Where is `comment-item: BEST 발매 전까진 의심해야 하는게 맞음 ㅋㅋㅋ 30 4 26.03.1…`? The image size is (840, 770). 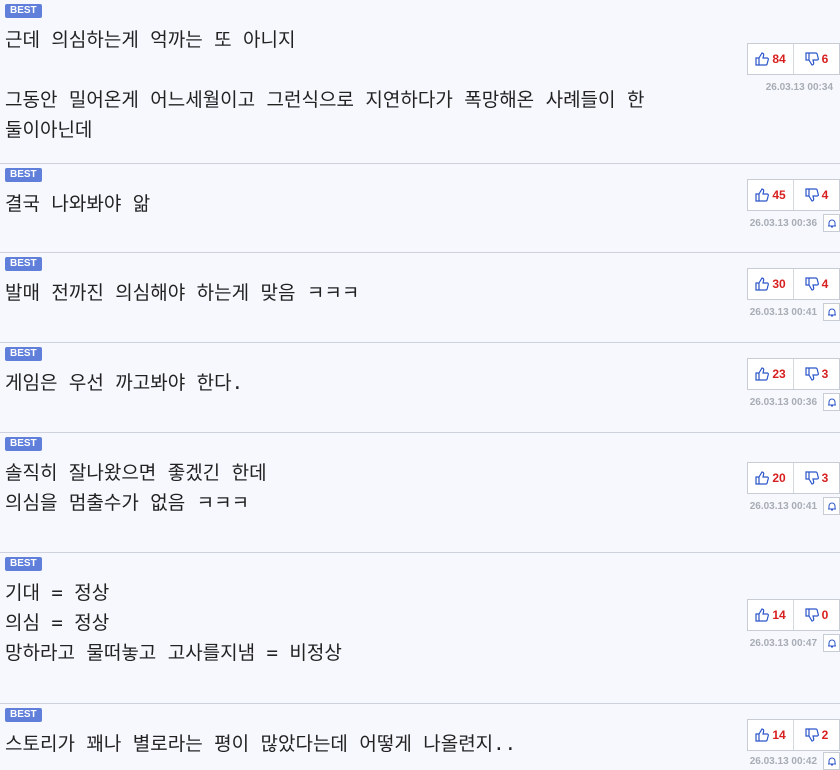
comment-item: BEST 발매 전까진 의심해야 하는게 맞음 ㅋㅋㅋ 30 4 26.03.1… is located at coordinates (420, 298).